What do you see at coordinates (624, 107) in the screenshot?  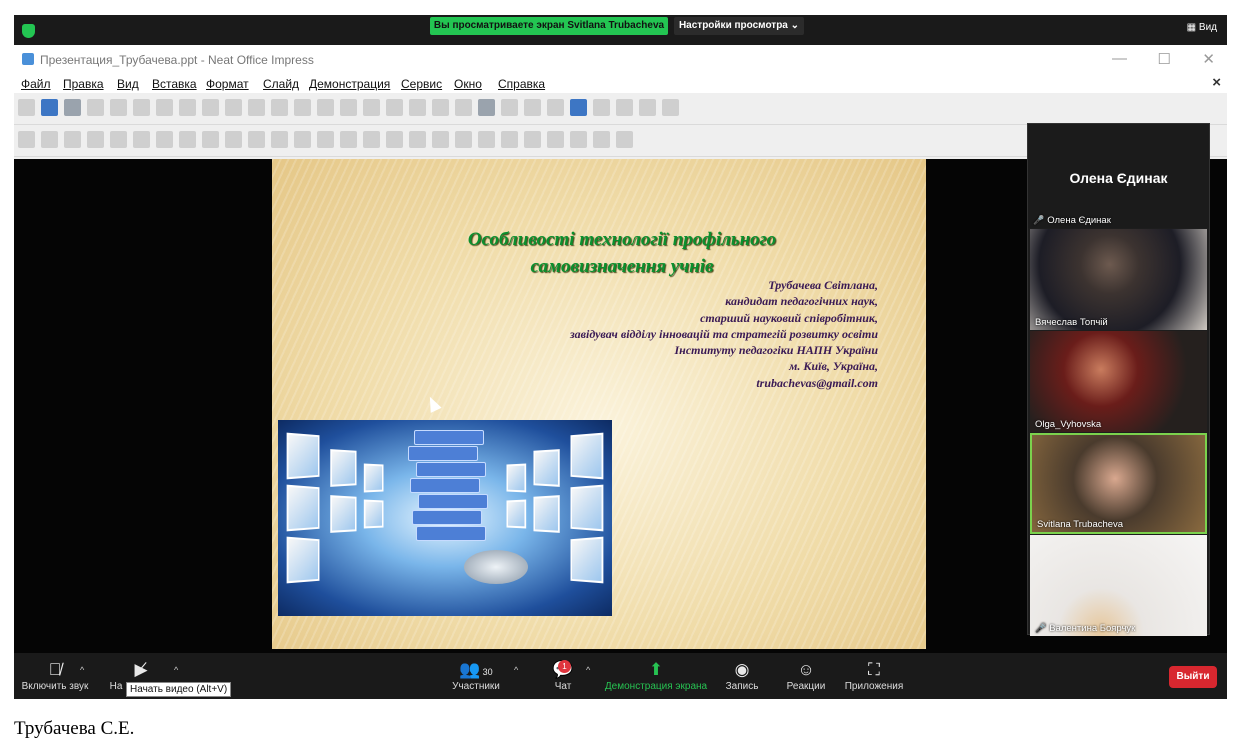 I see `slide-transition-icon` at bounding box center [624, 107].